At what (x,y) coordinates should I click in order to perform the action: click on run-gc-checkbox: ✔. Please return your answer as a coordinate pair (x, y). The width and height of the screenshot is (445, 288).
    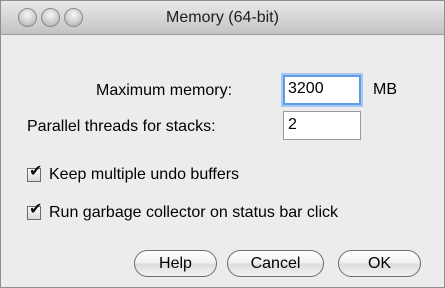
    Looking at the image, I should click on (34, 211).